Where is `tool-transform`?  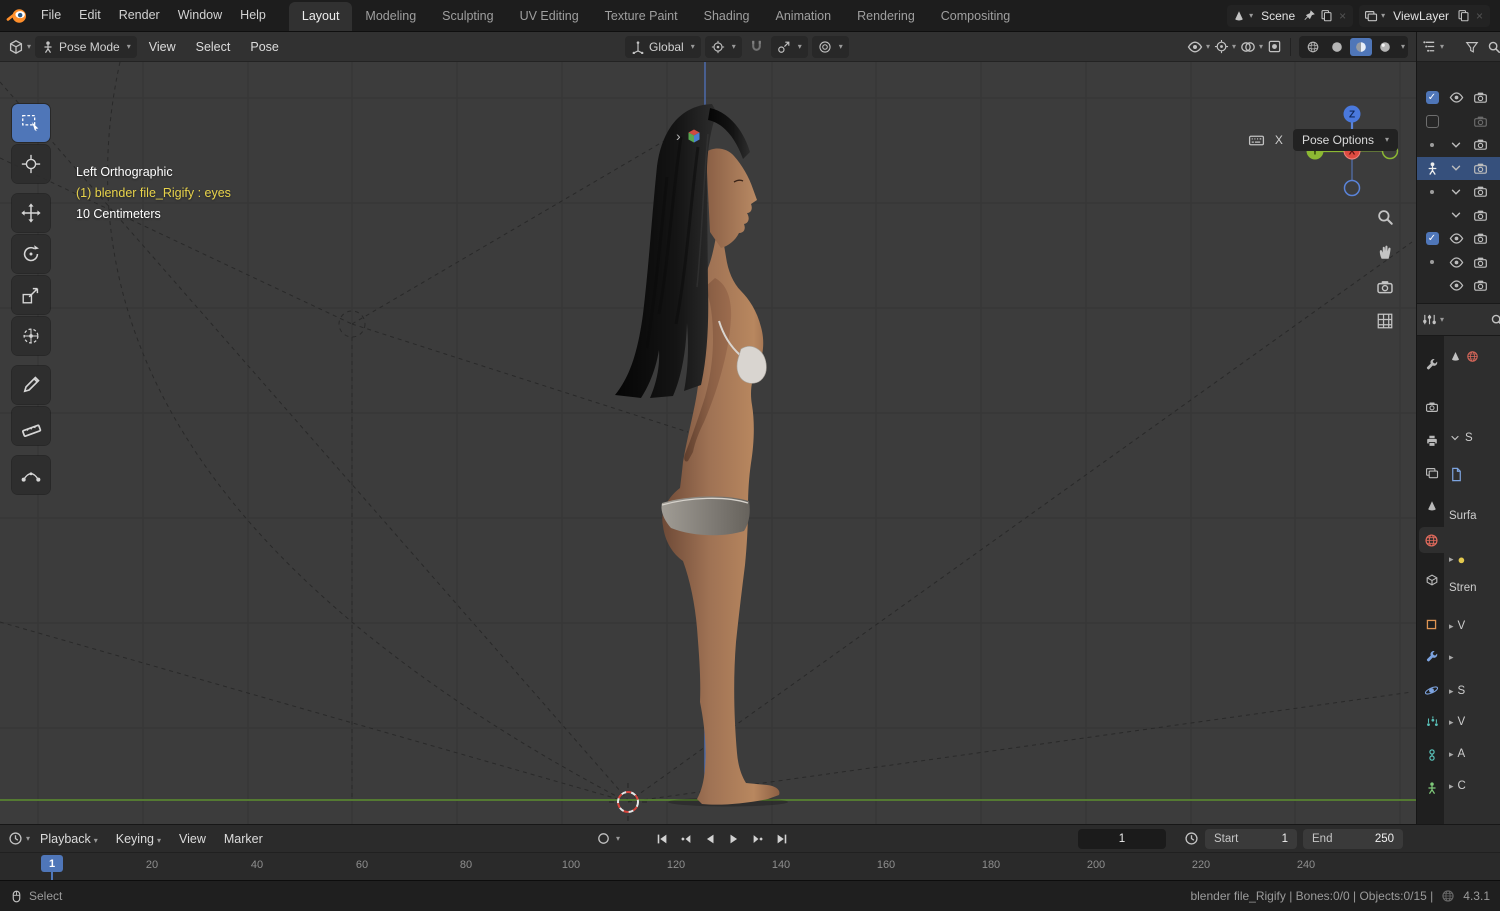 tool-transform is located at coordinates (31, 336).